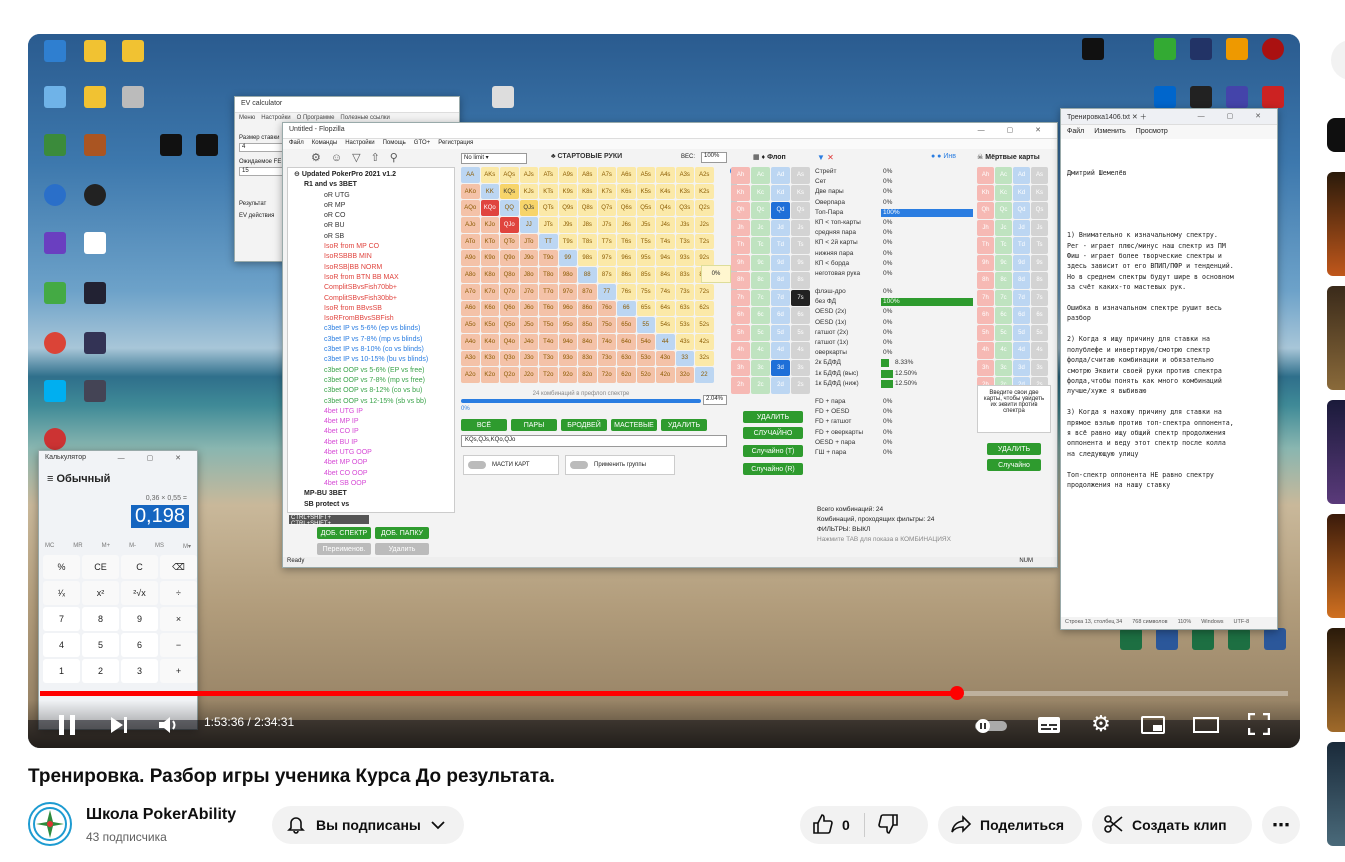 This screenshot has width=1345, height=862. What do you see at coordinates (895, 172) in the screenshot?
I see `stat-row: Стрейт 0%` at bounding box center [895, 172].